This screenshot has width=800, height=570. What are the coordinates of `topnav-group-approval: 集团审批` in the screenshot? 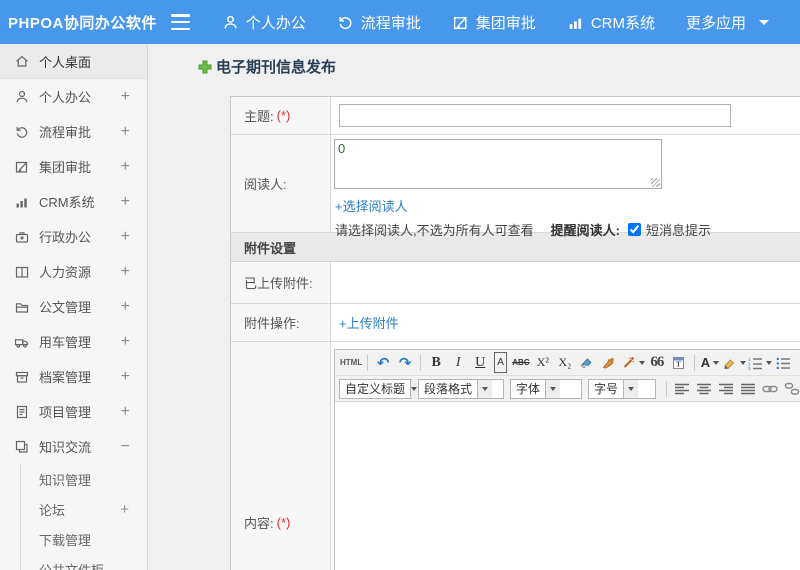 It's located at (494, 22).